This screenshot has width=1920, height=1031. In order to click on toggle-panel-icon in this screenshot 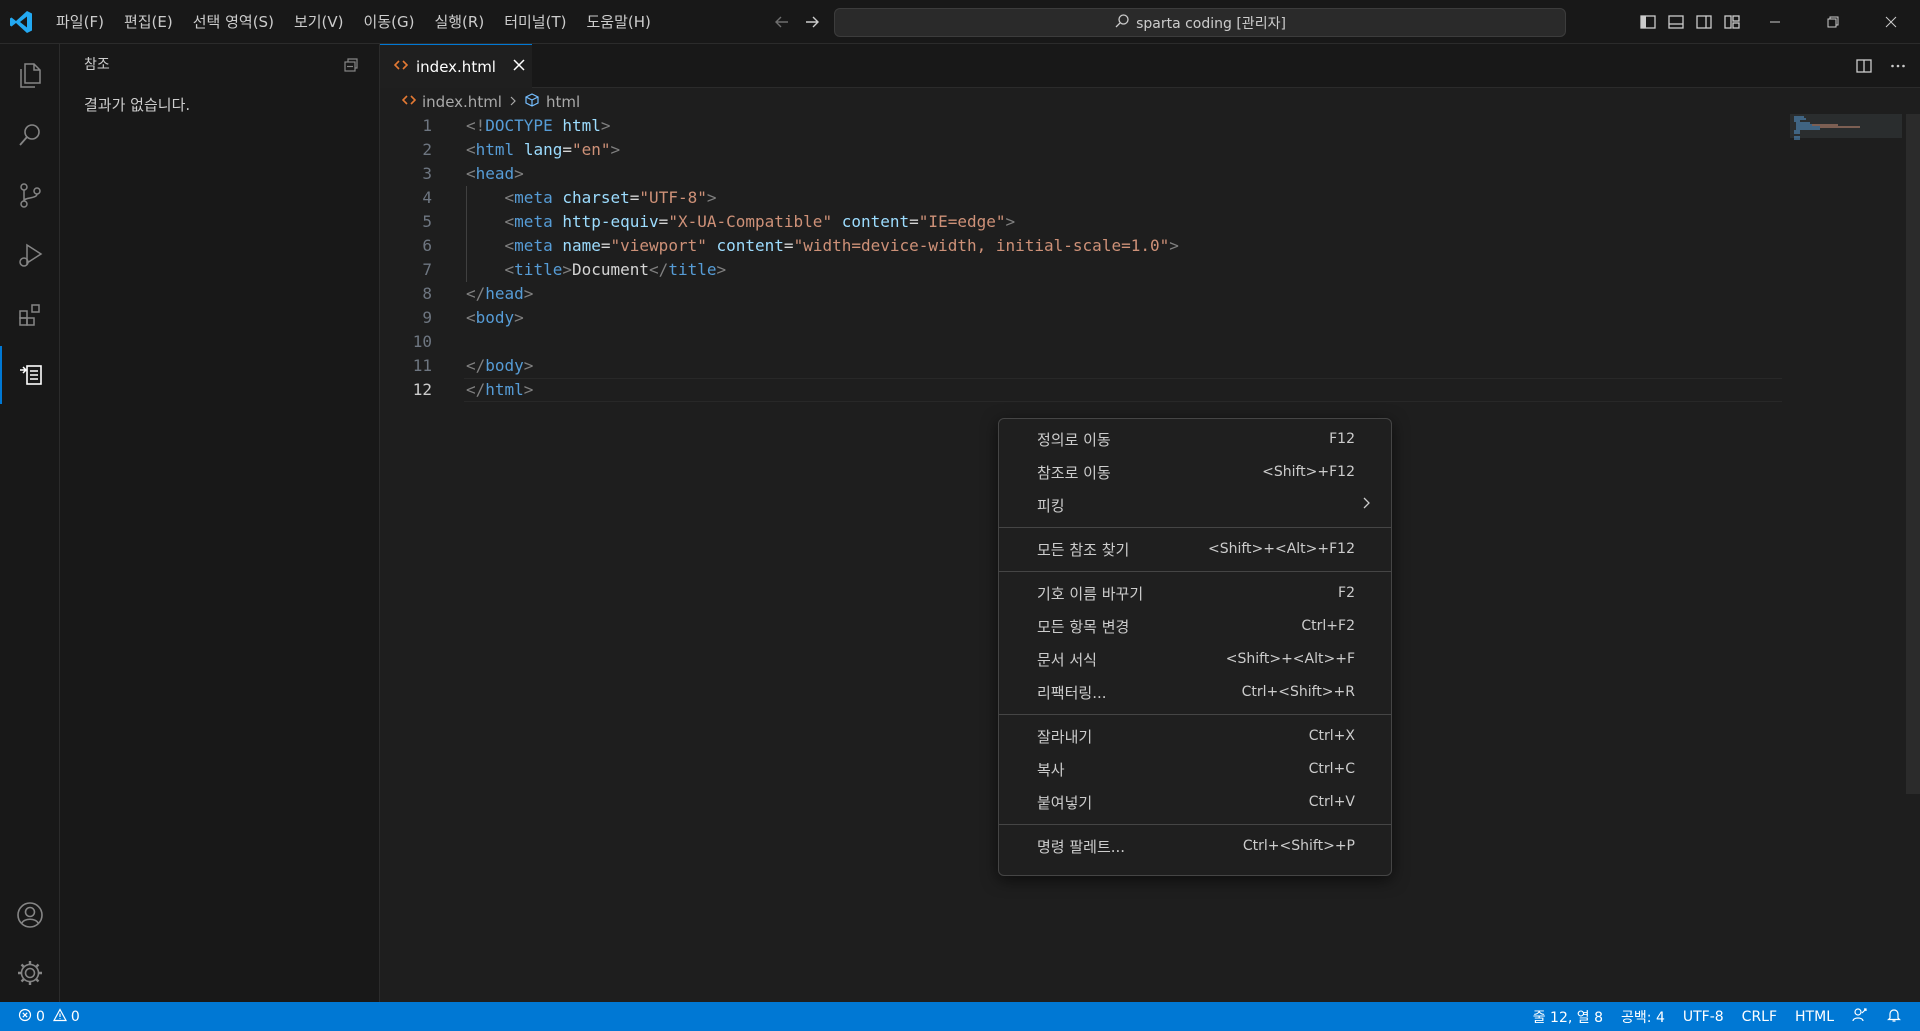, I will do `click(1676, 22)`.